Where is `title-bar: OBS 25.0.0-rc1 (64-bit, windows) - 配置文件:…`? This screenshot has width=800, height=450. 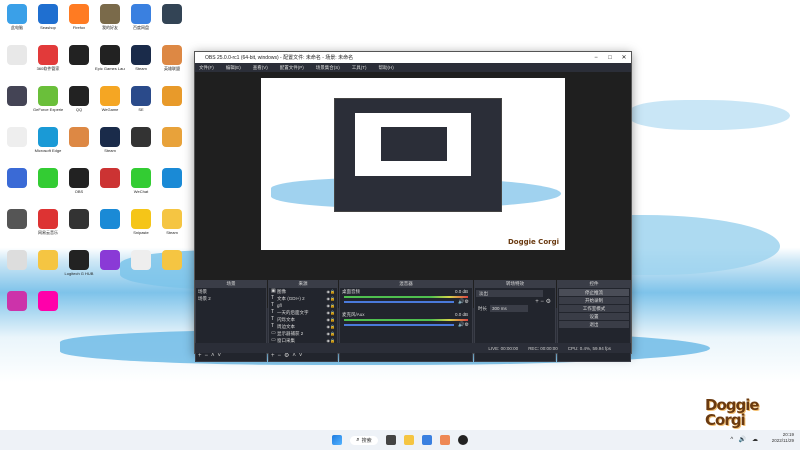 title-bar: OBS 25.0.0-rc1 (64-bit, windows) - 配置文件:… is located at coordinates (413, 57).